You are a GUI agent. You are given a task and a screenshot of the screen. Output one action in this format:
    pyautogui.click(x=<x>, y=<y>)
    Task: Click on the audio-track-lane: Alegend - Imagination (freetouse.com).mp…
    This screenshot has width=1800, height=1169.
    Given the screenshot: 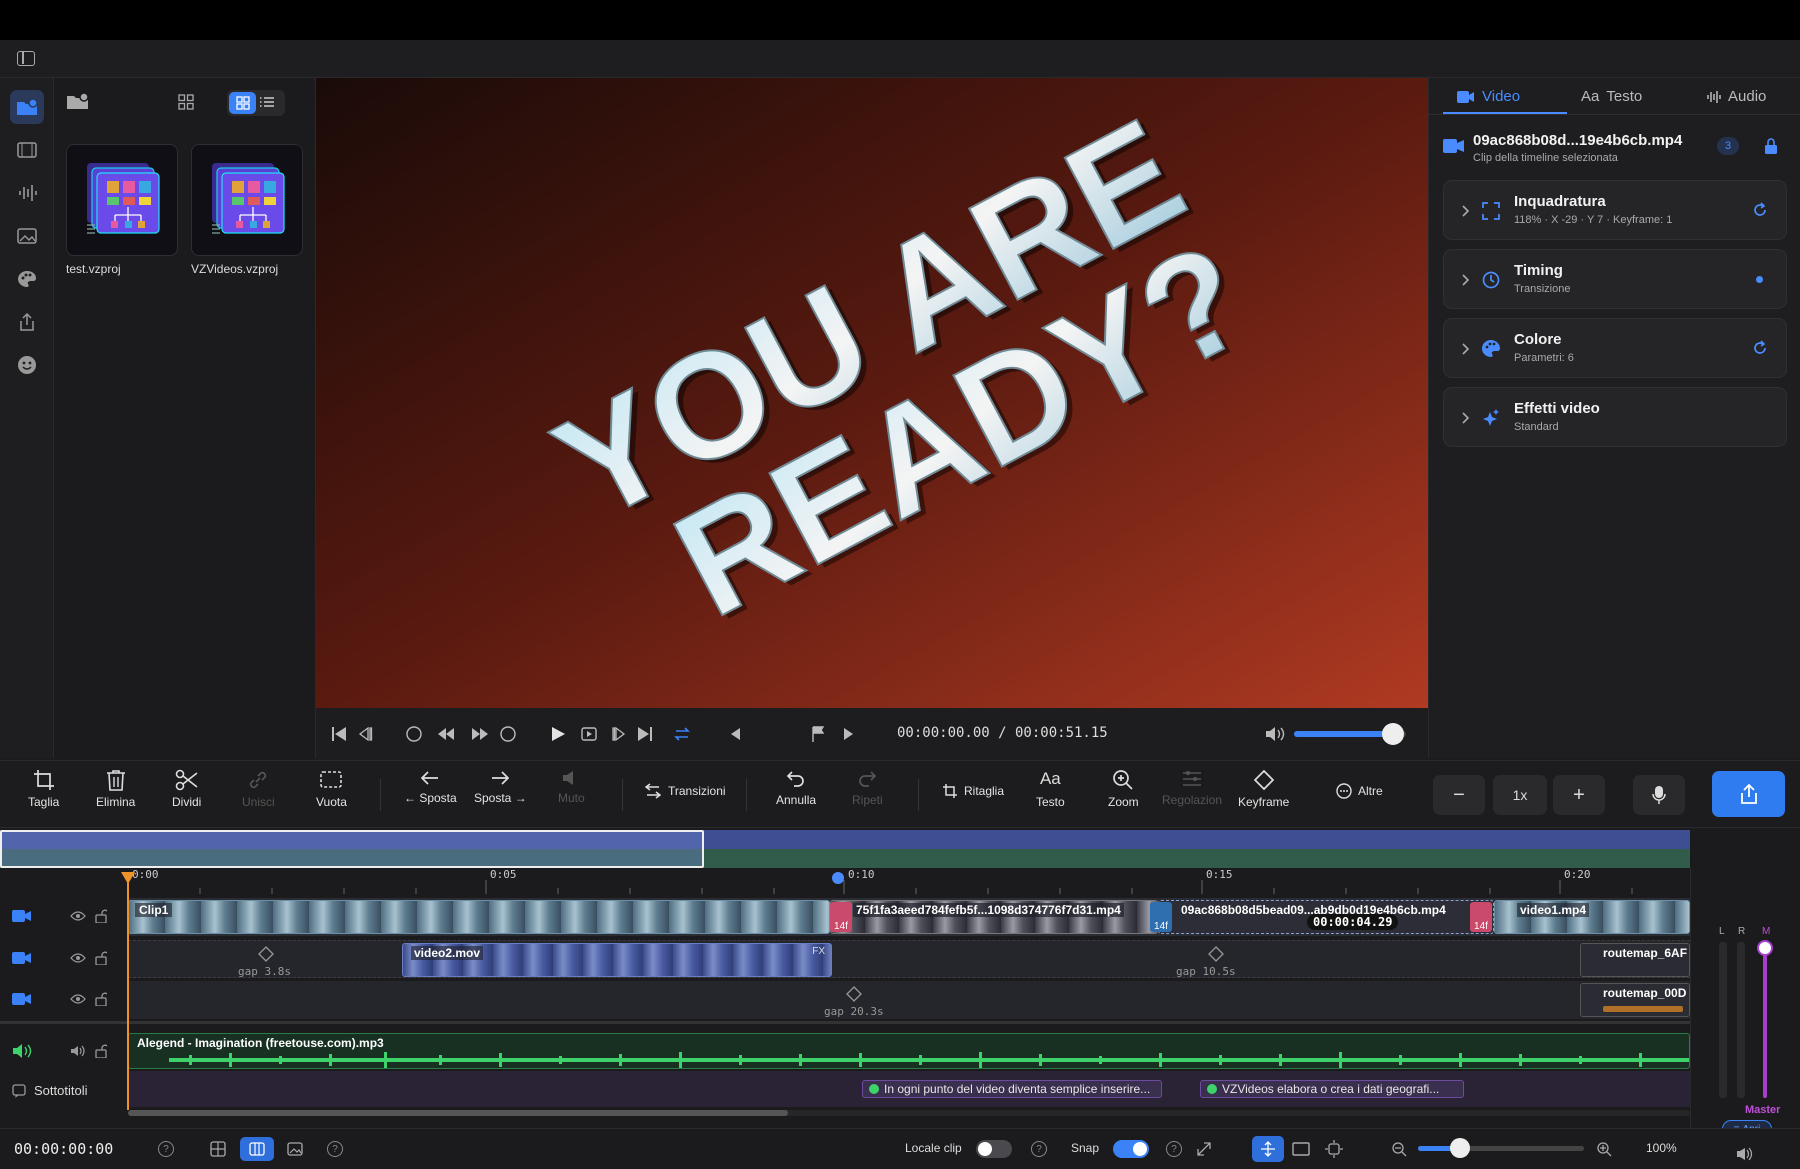 What is the action you would take?
    pyautogui.click(x=909, y=1051)
    